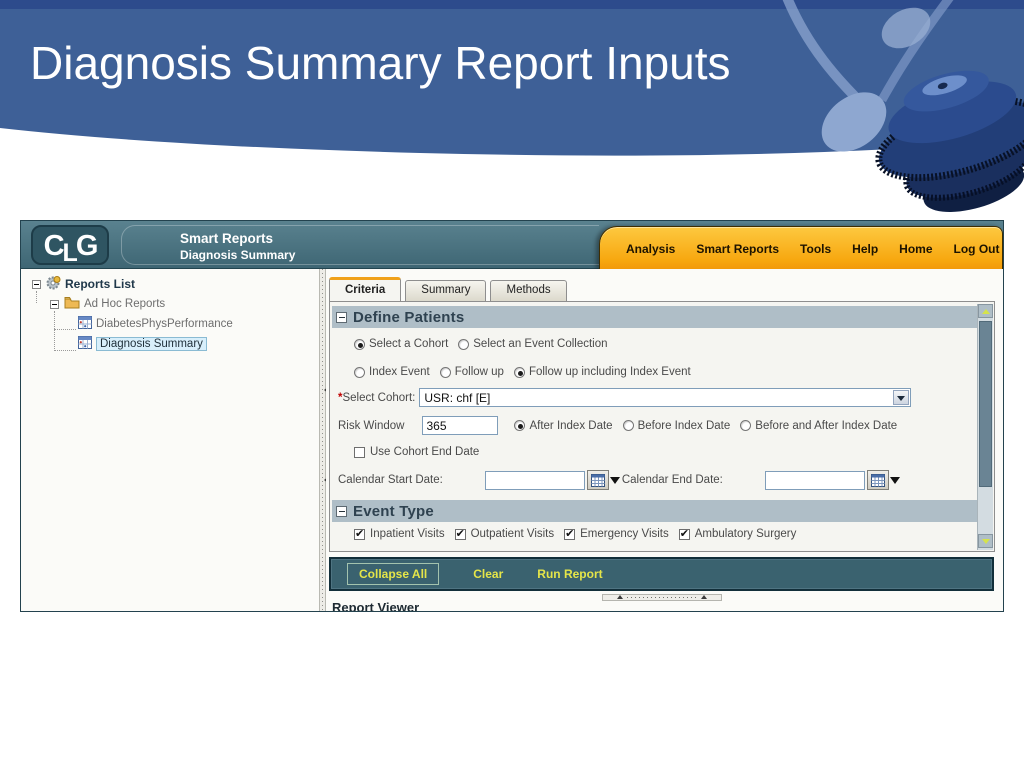 The image size is (1024, 768). Describe the element at coordinates (323, 440) in the screenshot. I see `tree-main-splitter` at that location.